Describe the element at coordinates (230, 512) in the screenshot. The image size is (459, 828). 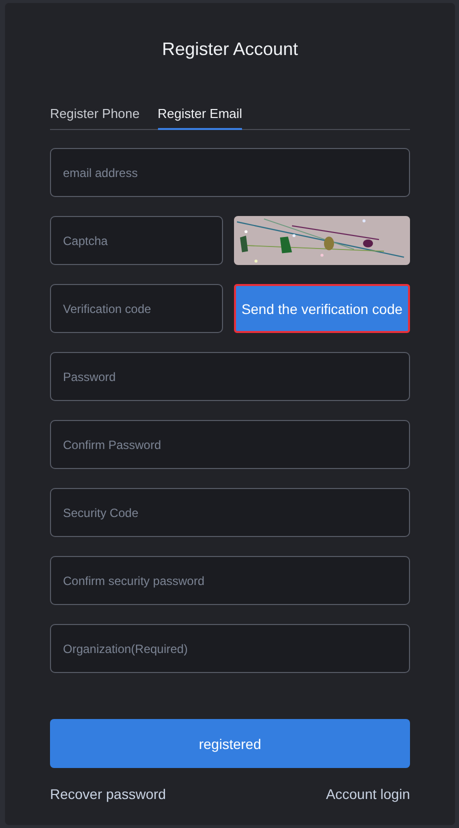
I see `input-field: Security Code` at that location.